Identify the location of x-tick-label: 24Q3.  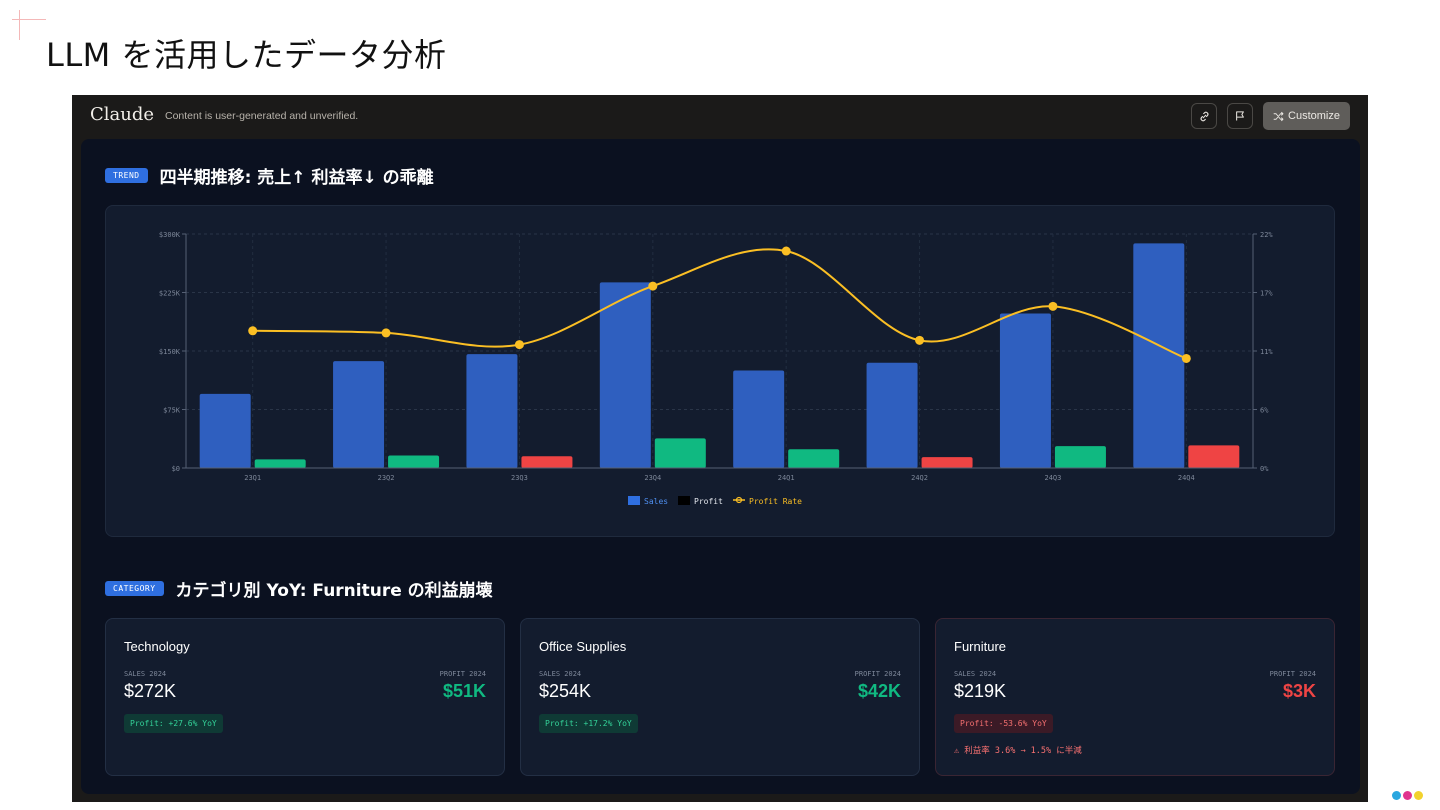
(1053, 478).